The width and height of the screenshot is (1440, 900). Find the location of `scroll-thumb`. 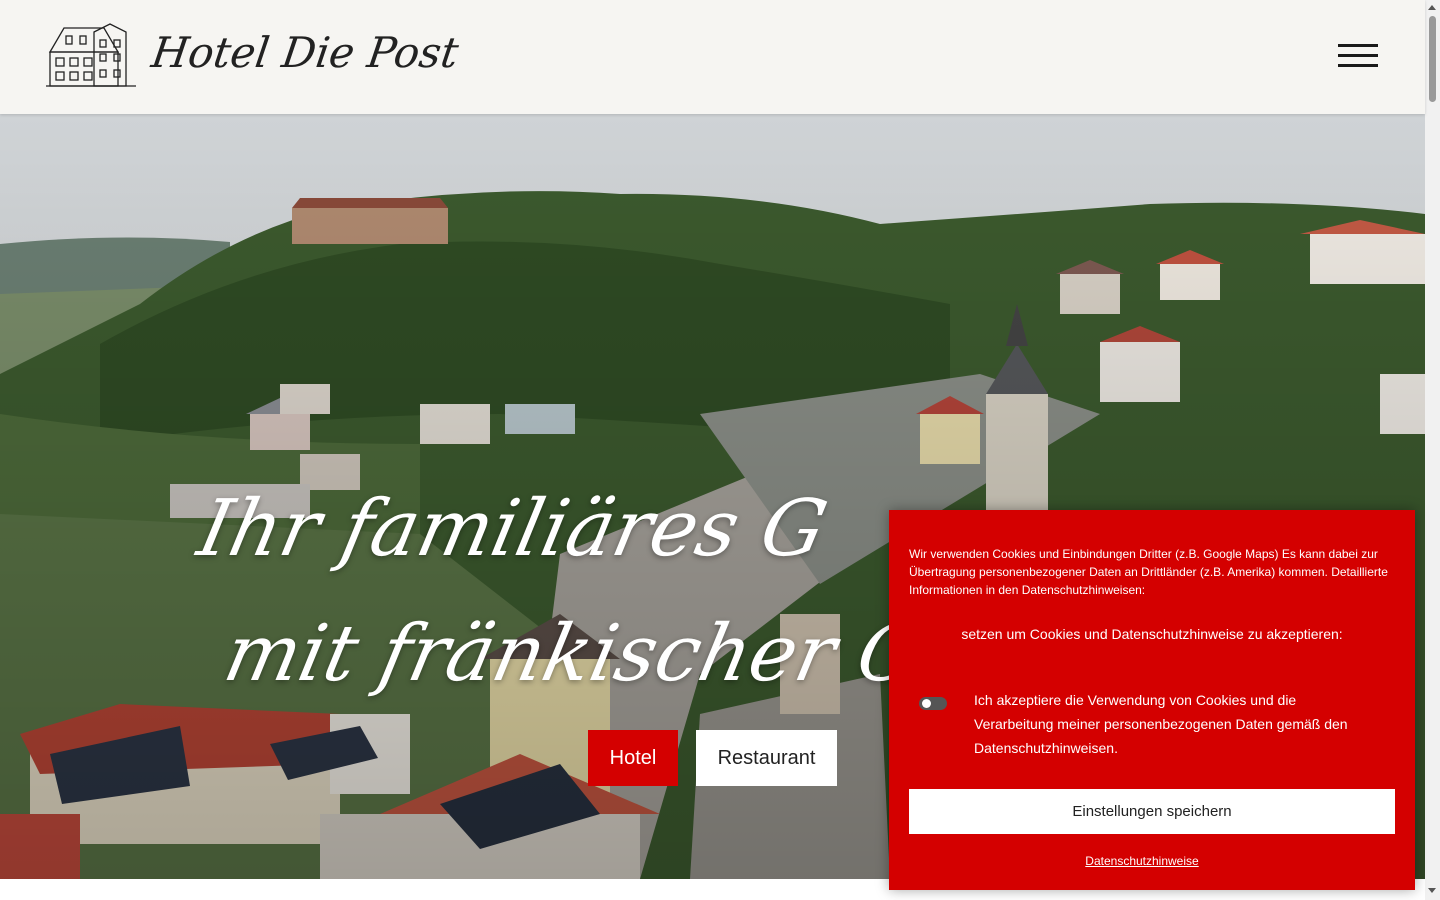

scroll-thumb is located at coordinates (1432, 59).